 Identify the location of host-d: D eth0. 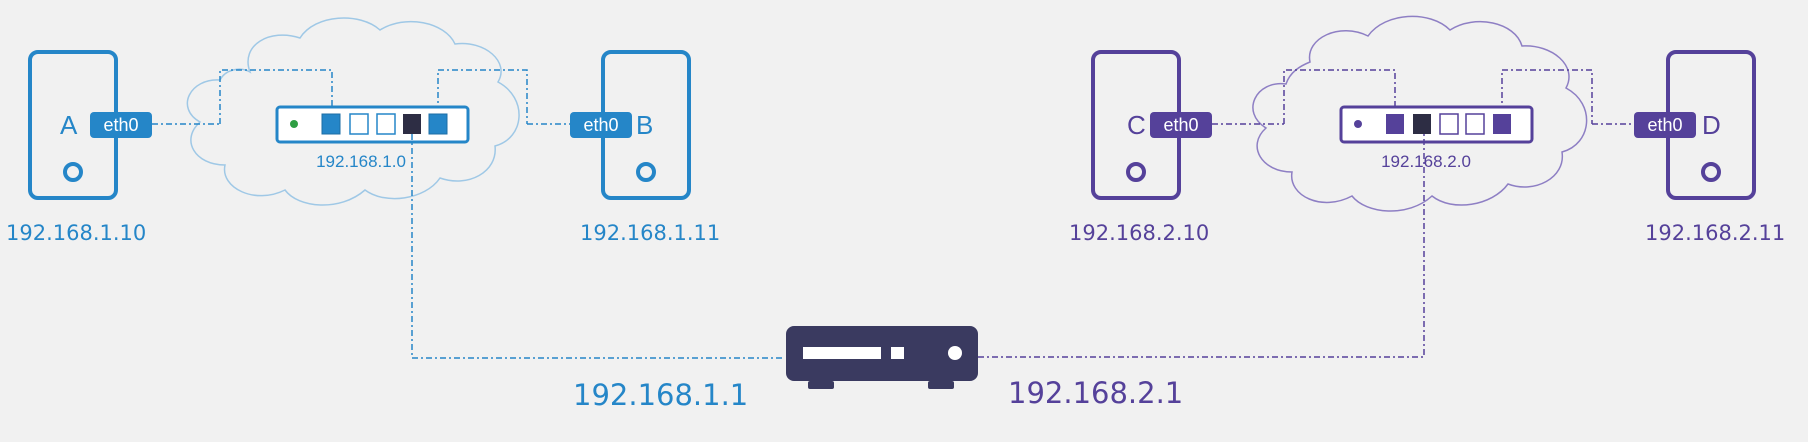
(1695, 125).